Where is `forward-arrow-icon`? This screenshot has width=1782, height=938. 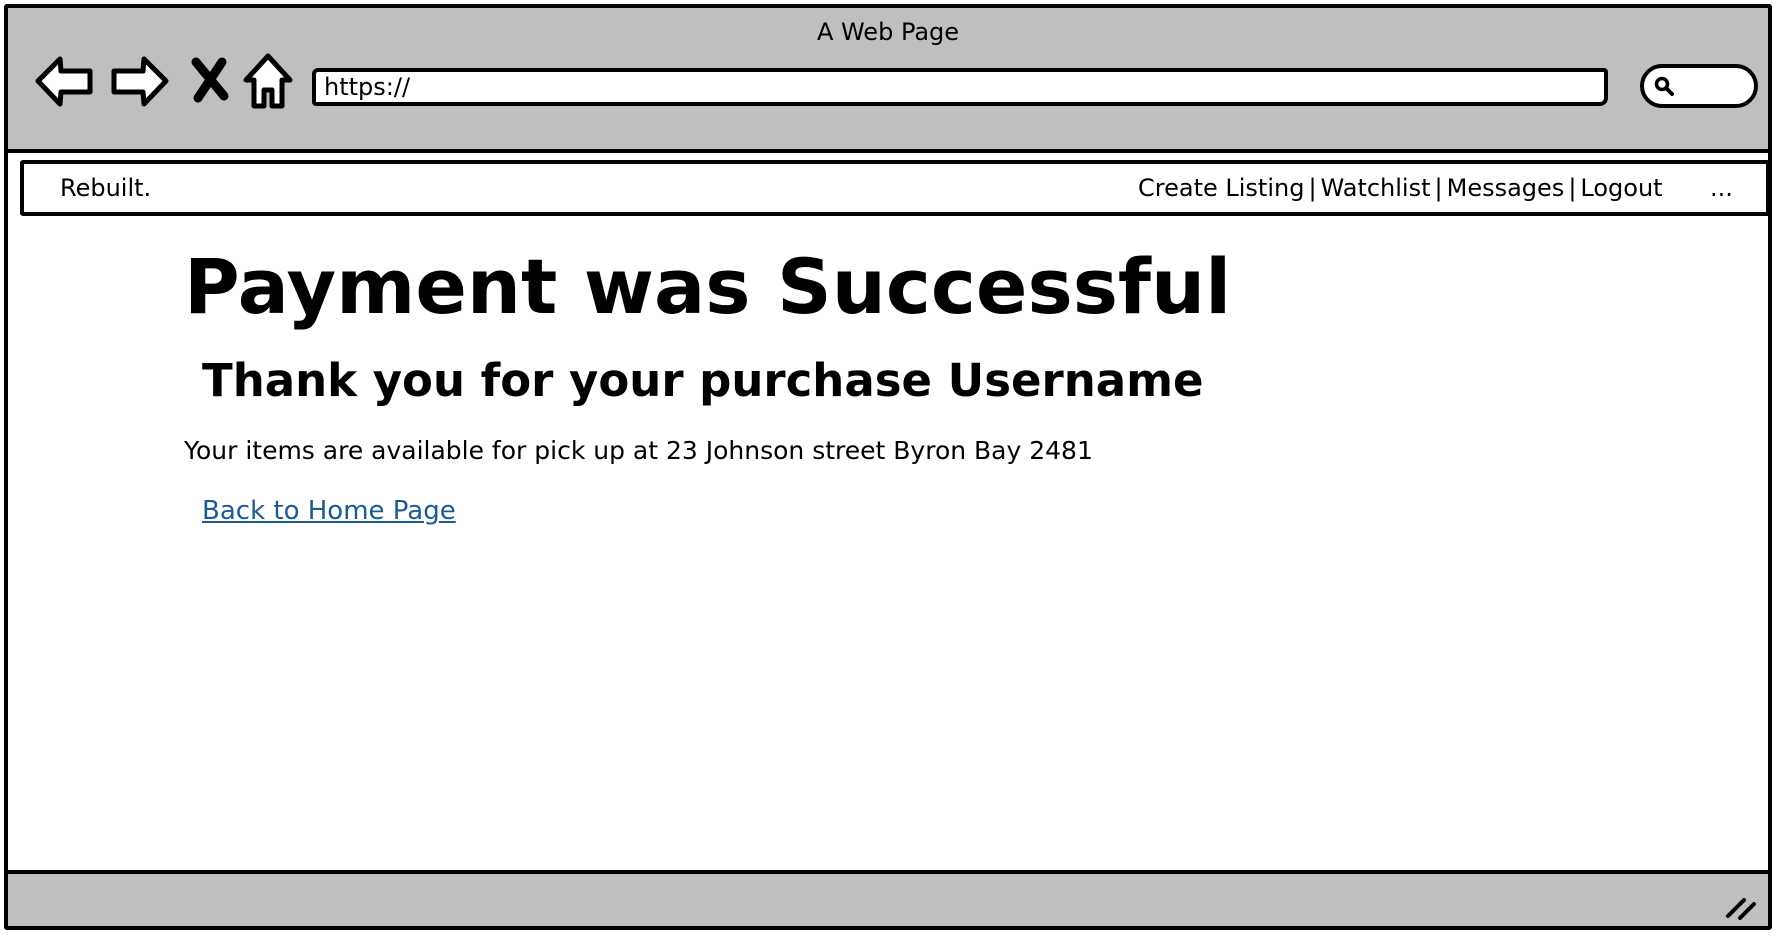
forward-arrow-icon is located at coordinates (139, 81).